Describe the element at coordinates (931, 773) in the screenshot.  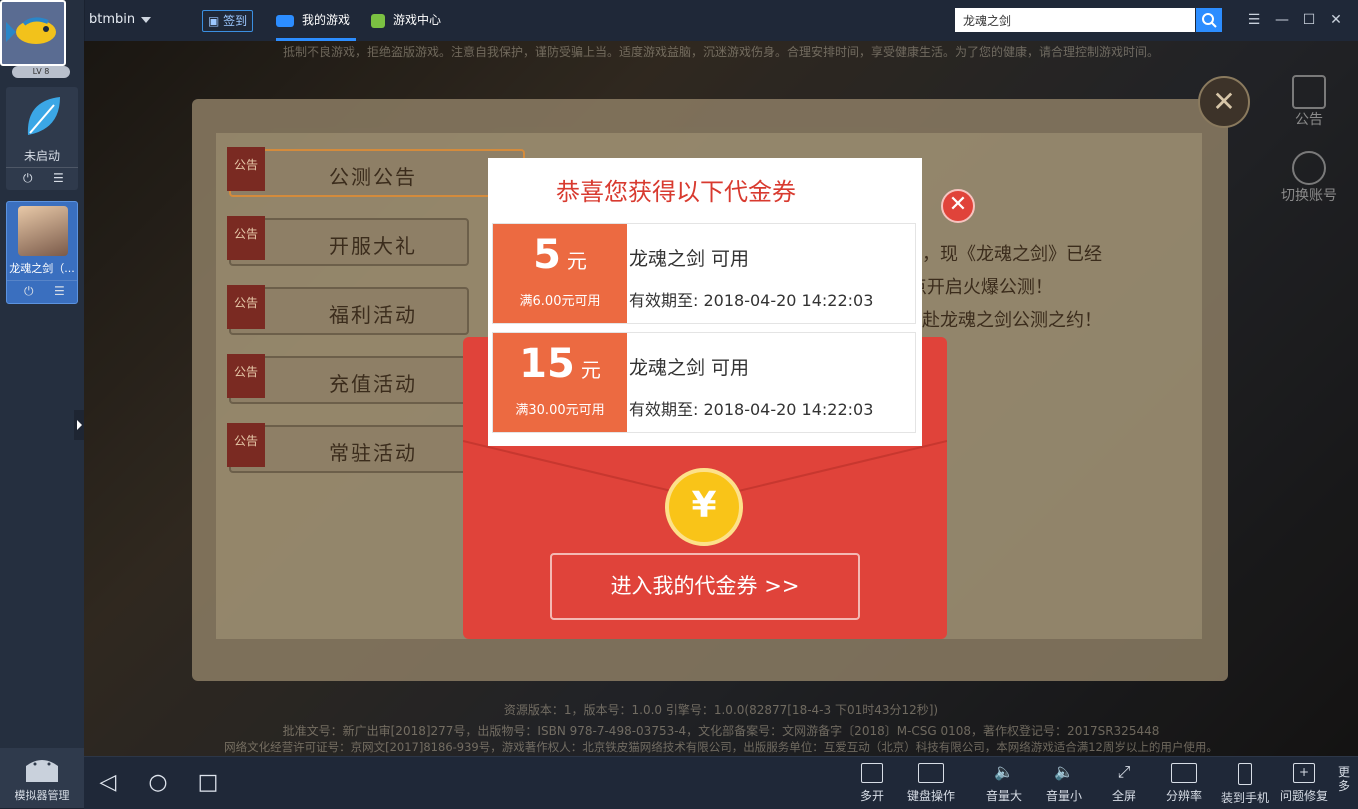
I see `keyboard-icon` at that location.